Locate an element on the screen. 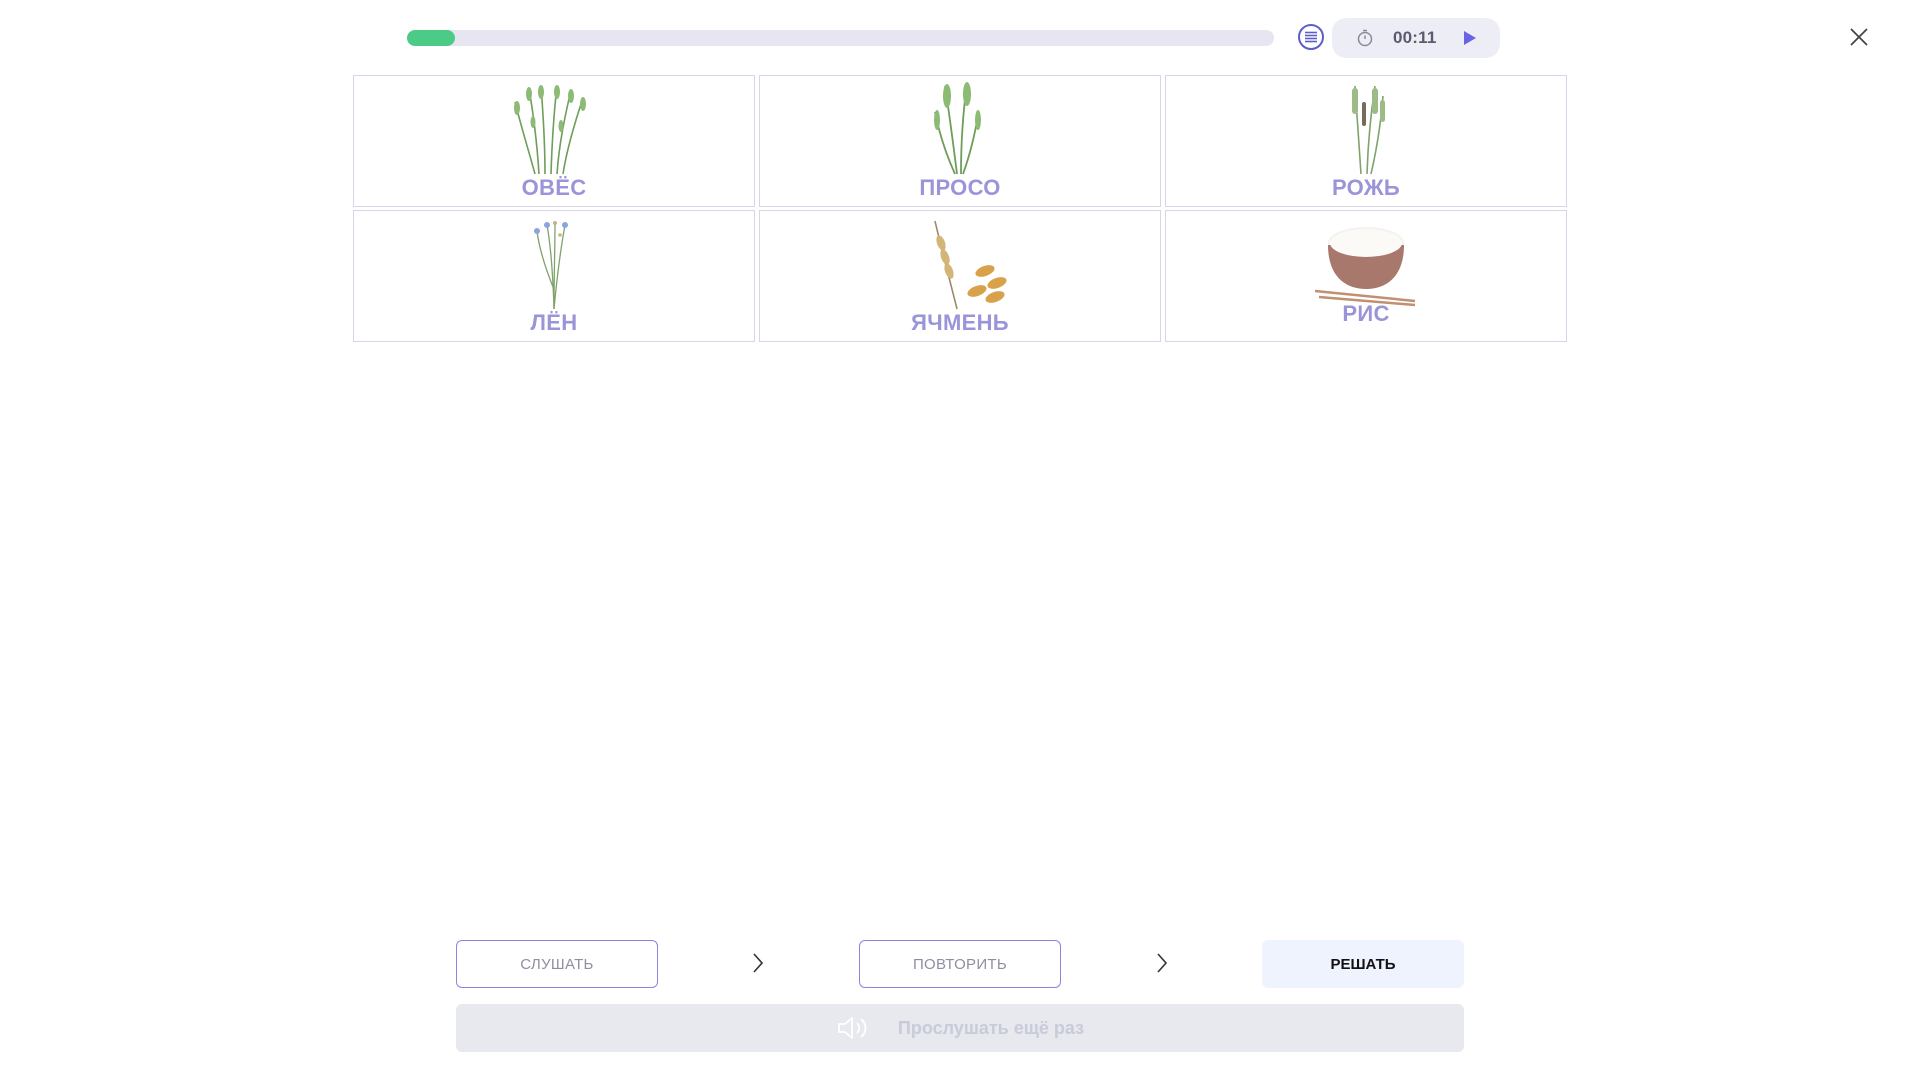 This screenshot has width=1920, height=1080. card-oats: ОВЁС is located at coordinates (554, 141).